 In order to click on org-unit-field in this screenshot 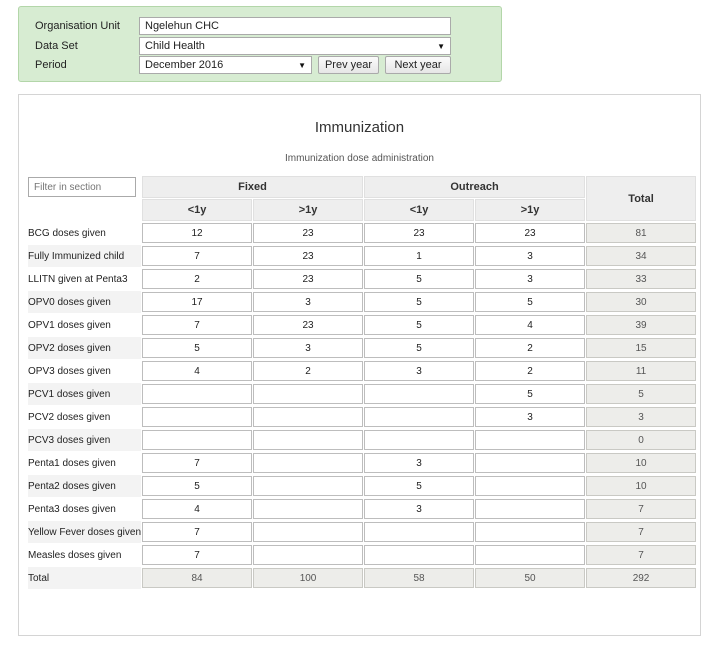, I will do `click(295, 26)`.